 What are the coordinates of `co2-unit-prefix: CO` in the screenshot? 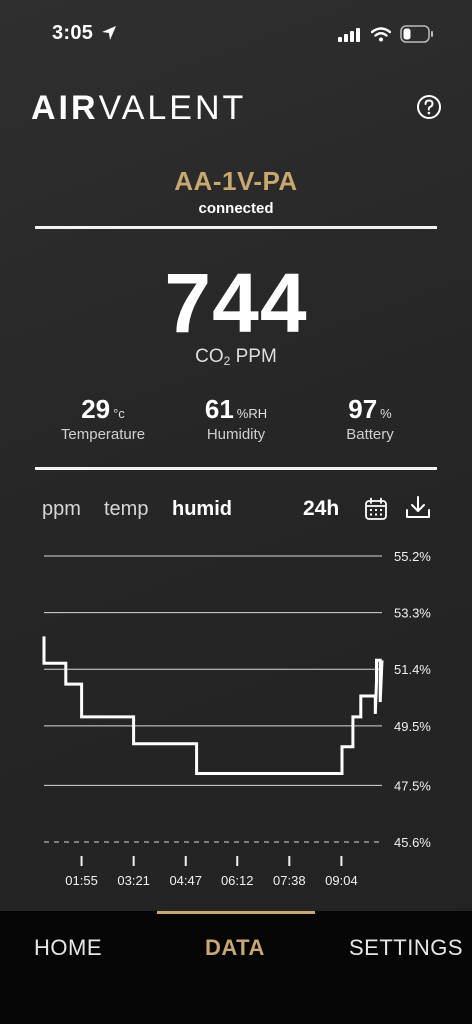 It's located at (209, 356).